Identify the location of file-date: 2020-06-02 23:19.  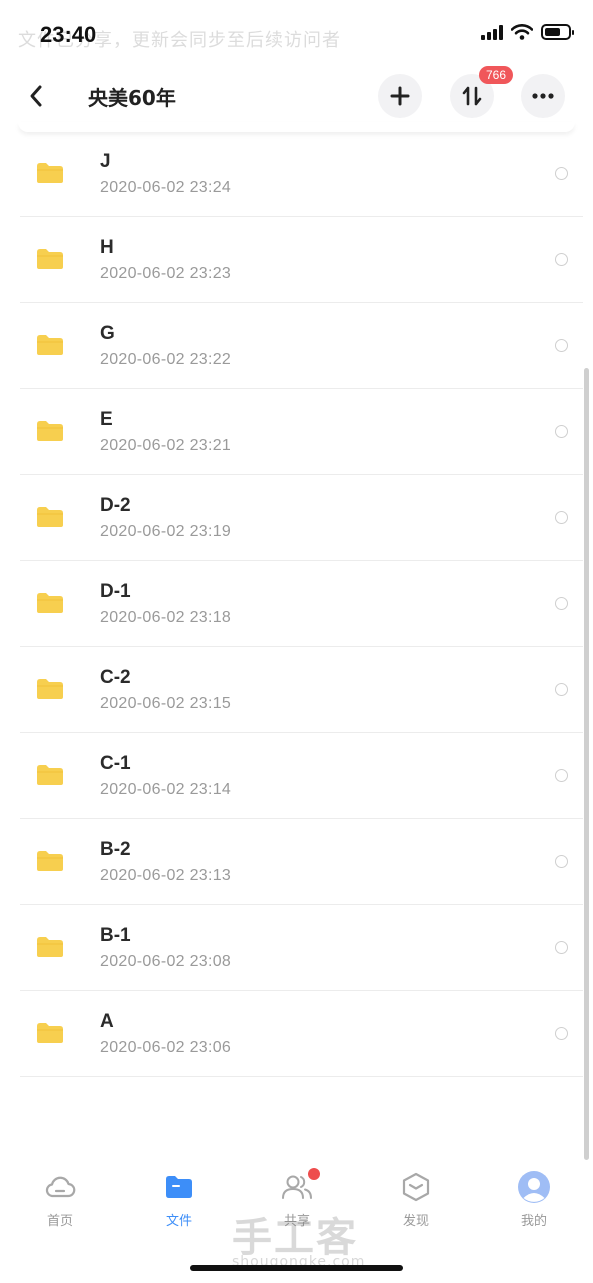
(166, 531).